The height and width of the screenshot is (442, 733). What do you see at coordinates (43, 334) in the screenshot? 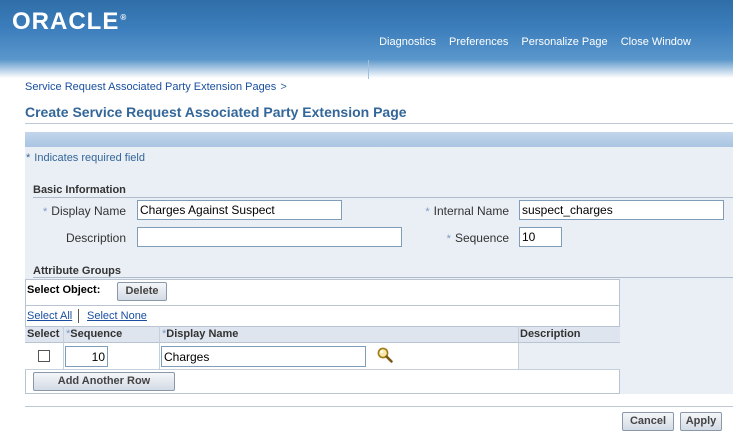
I see `select-column-header: Select` at bounding box center [43, 334].